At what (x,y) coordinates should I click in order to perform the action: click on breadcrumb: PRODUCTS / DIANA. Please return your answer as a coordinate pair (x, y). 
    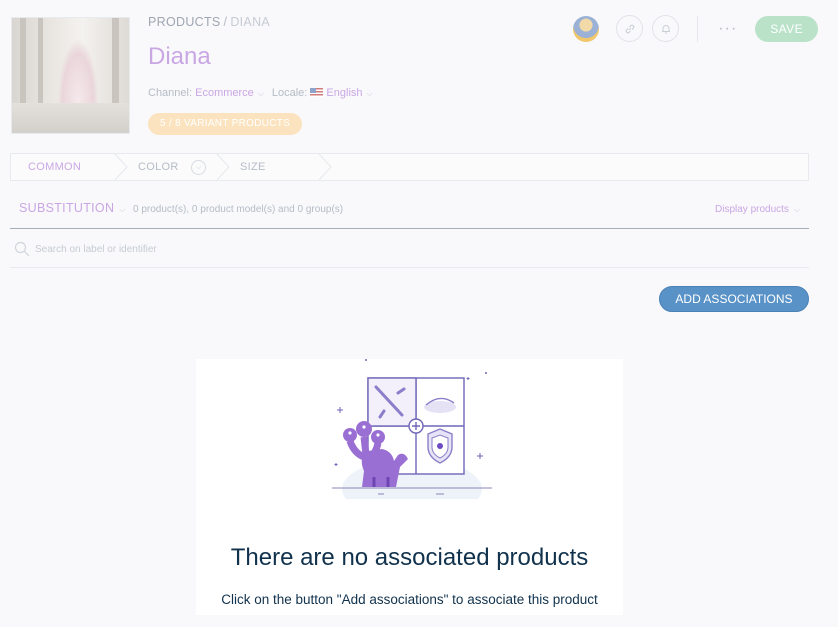
    Looking at the image, I should click on (209, 22).